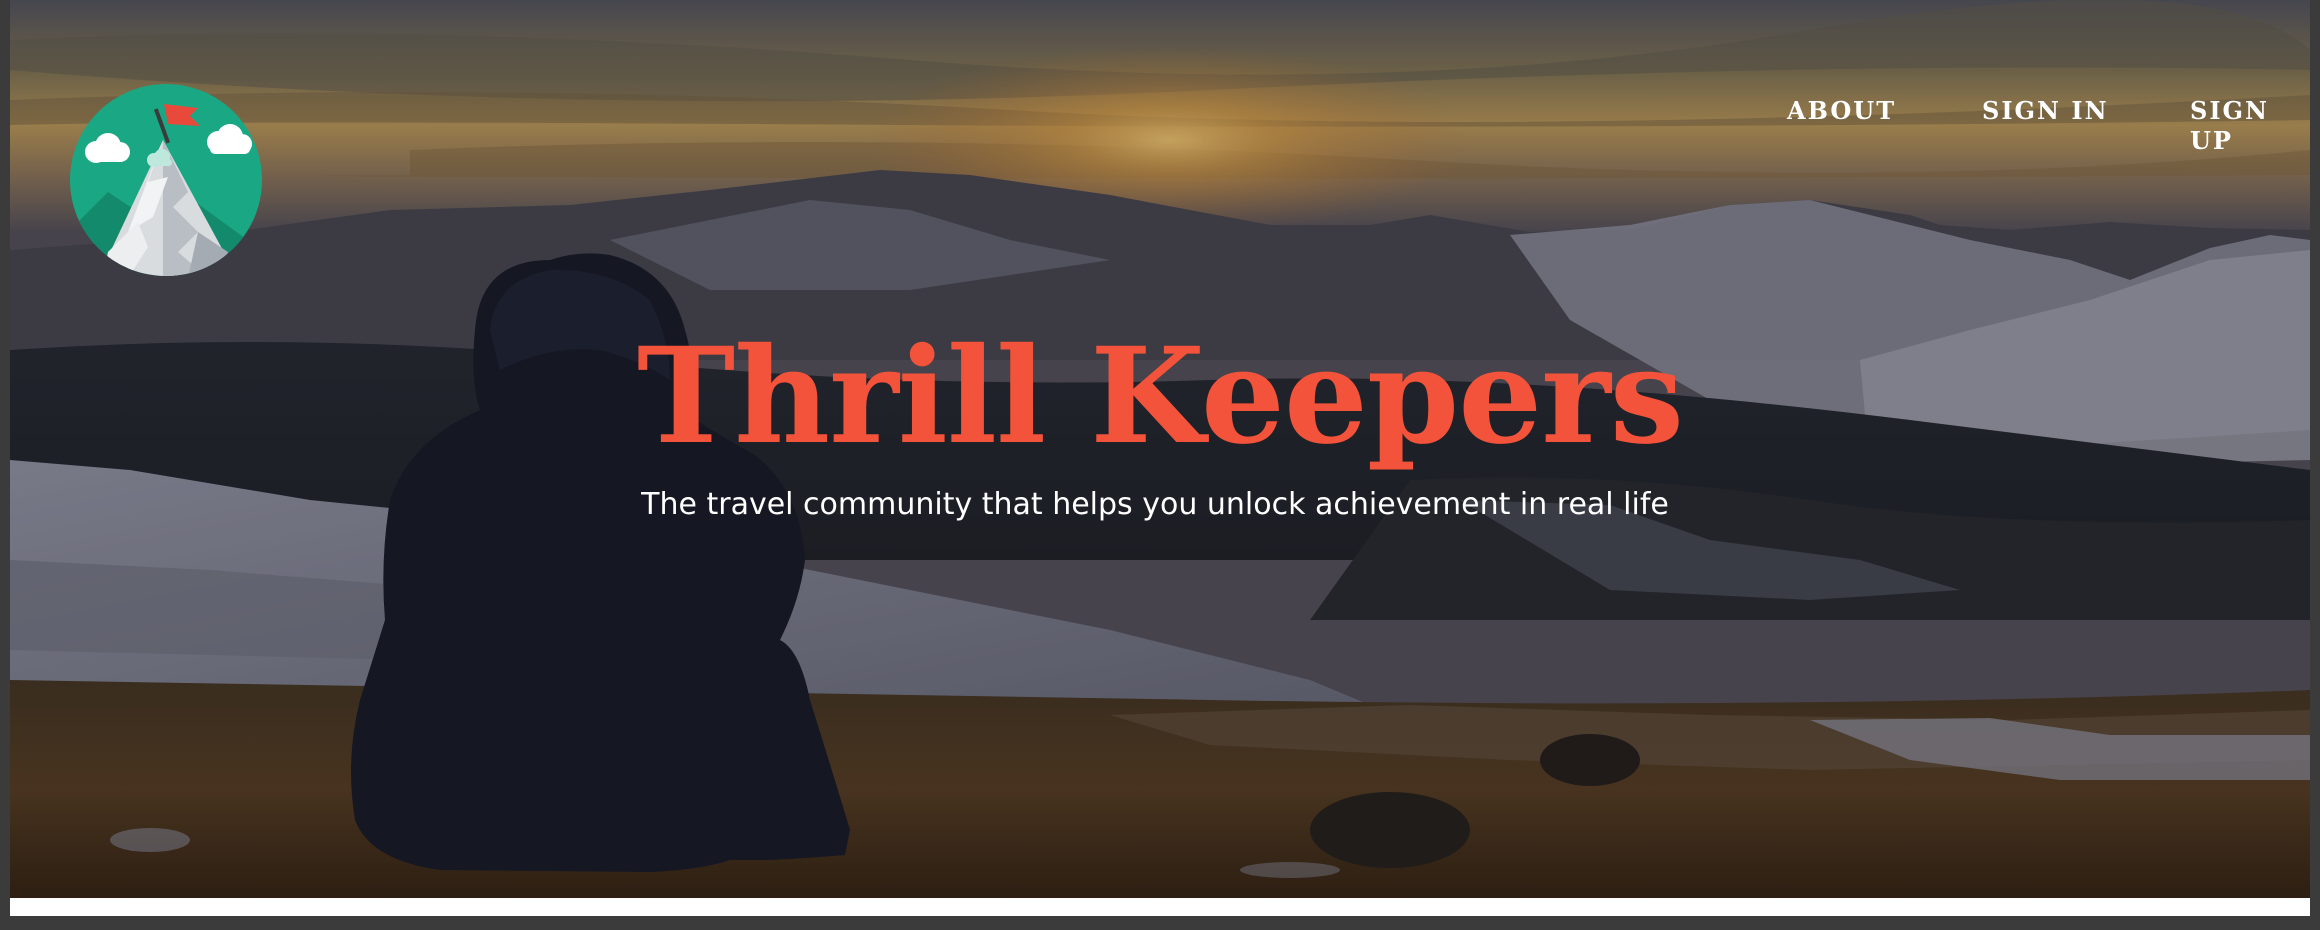 The image size is (2320, 930). I want to click on content-section-top-edge, so click(1160, 907).